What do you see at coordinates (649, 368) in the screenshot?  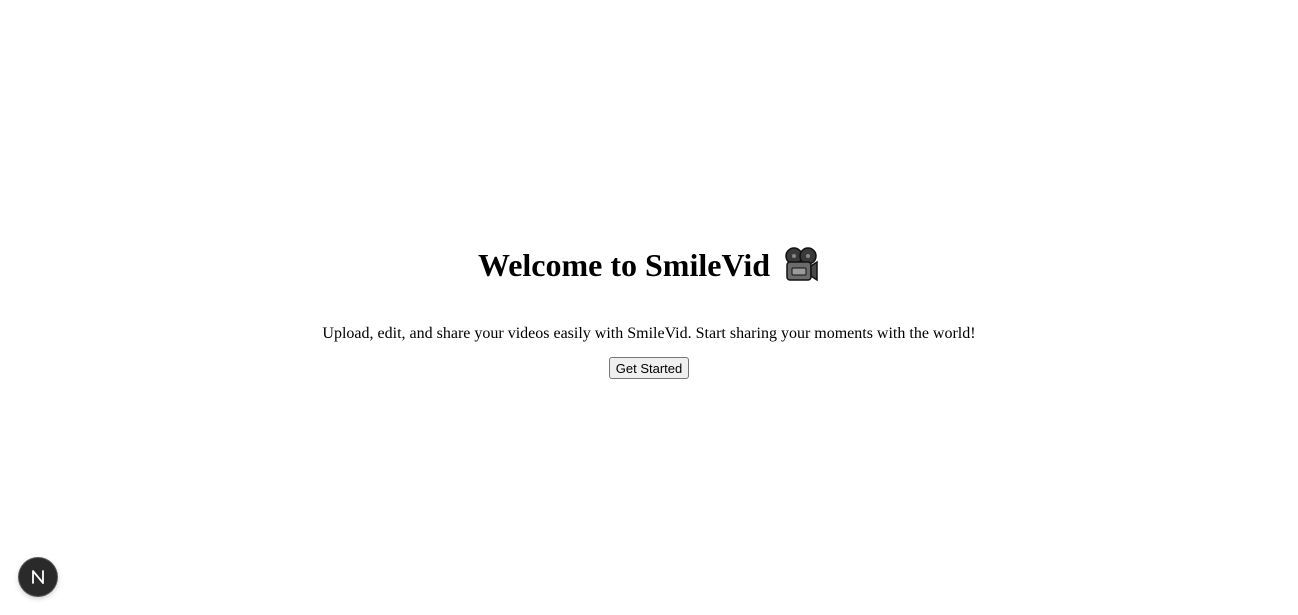 I see `get-started-button: Get Started` at bounding box center [649, 368].